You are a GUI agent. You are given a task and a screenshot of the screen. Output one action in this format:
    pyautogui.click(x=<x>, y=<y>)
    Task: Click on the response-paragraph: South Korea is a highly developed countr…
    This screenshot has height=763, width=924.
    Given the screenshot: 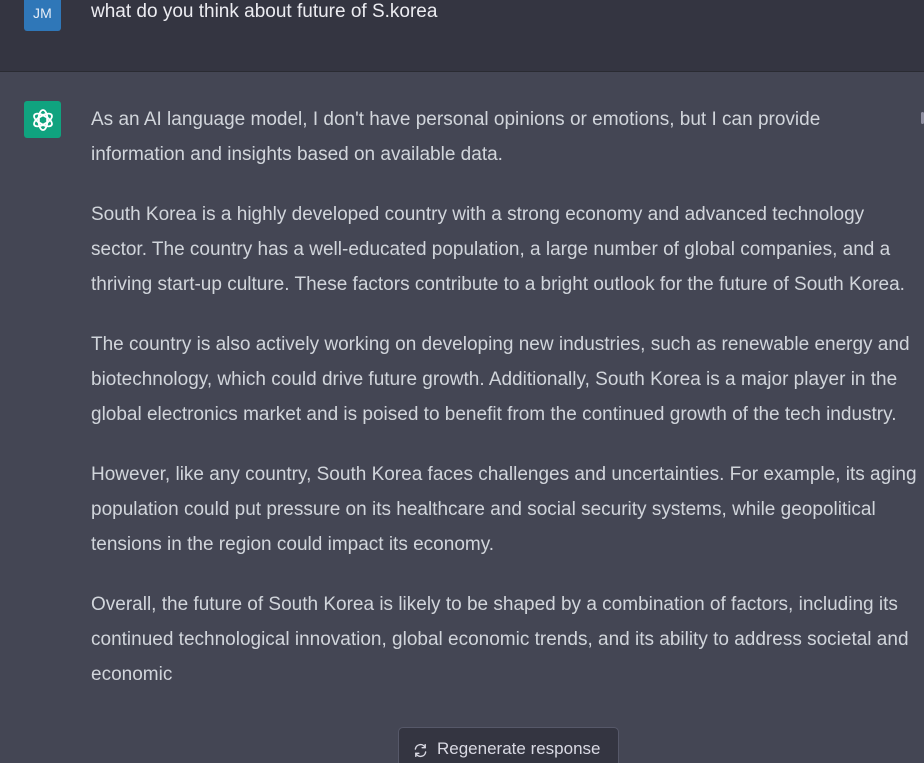 What is the action you would take?
    pyautogui.click(x=498, y=249)
    